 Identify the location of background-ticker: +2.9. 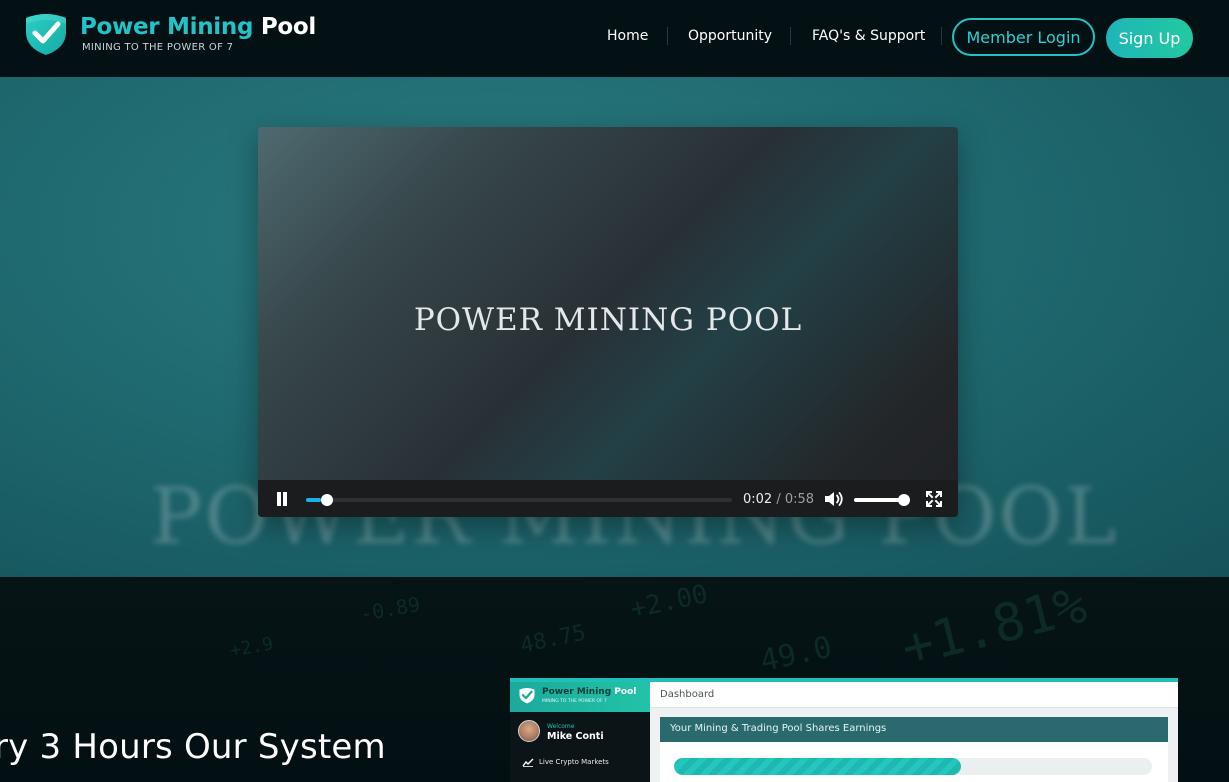
(251, 647).